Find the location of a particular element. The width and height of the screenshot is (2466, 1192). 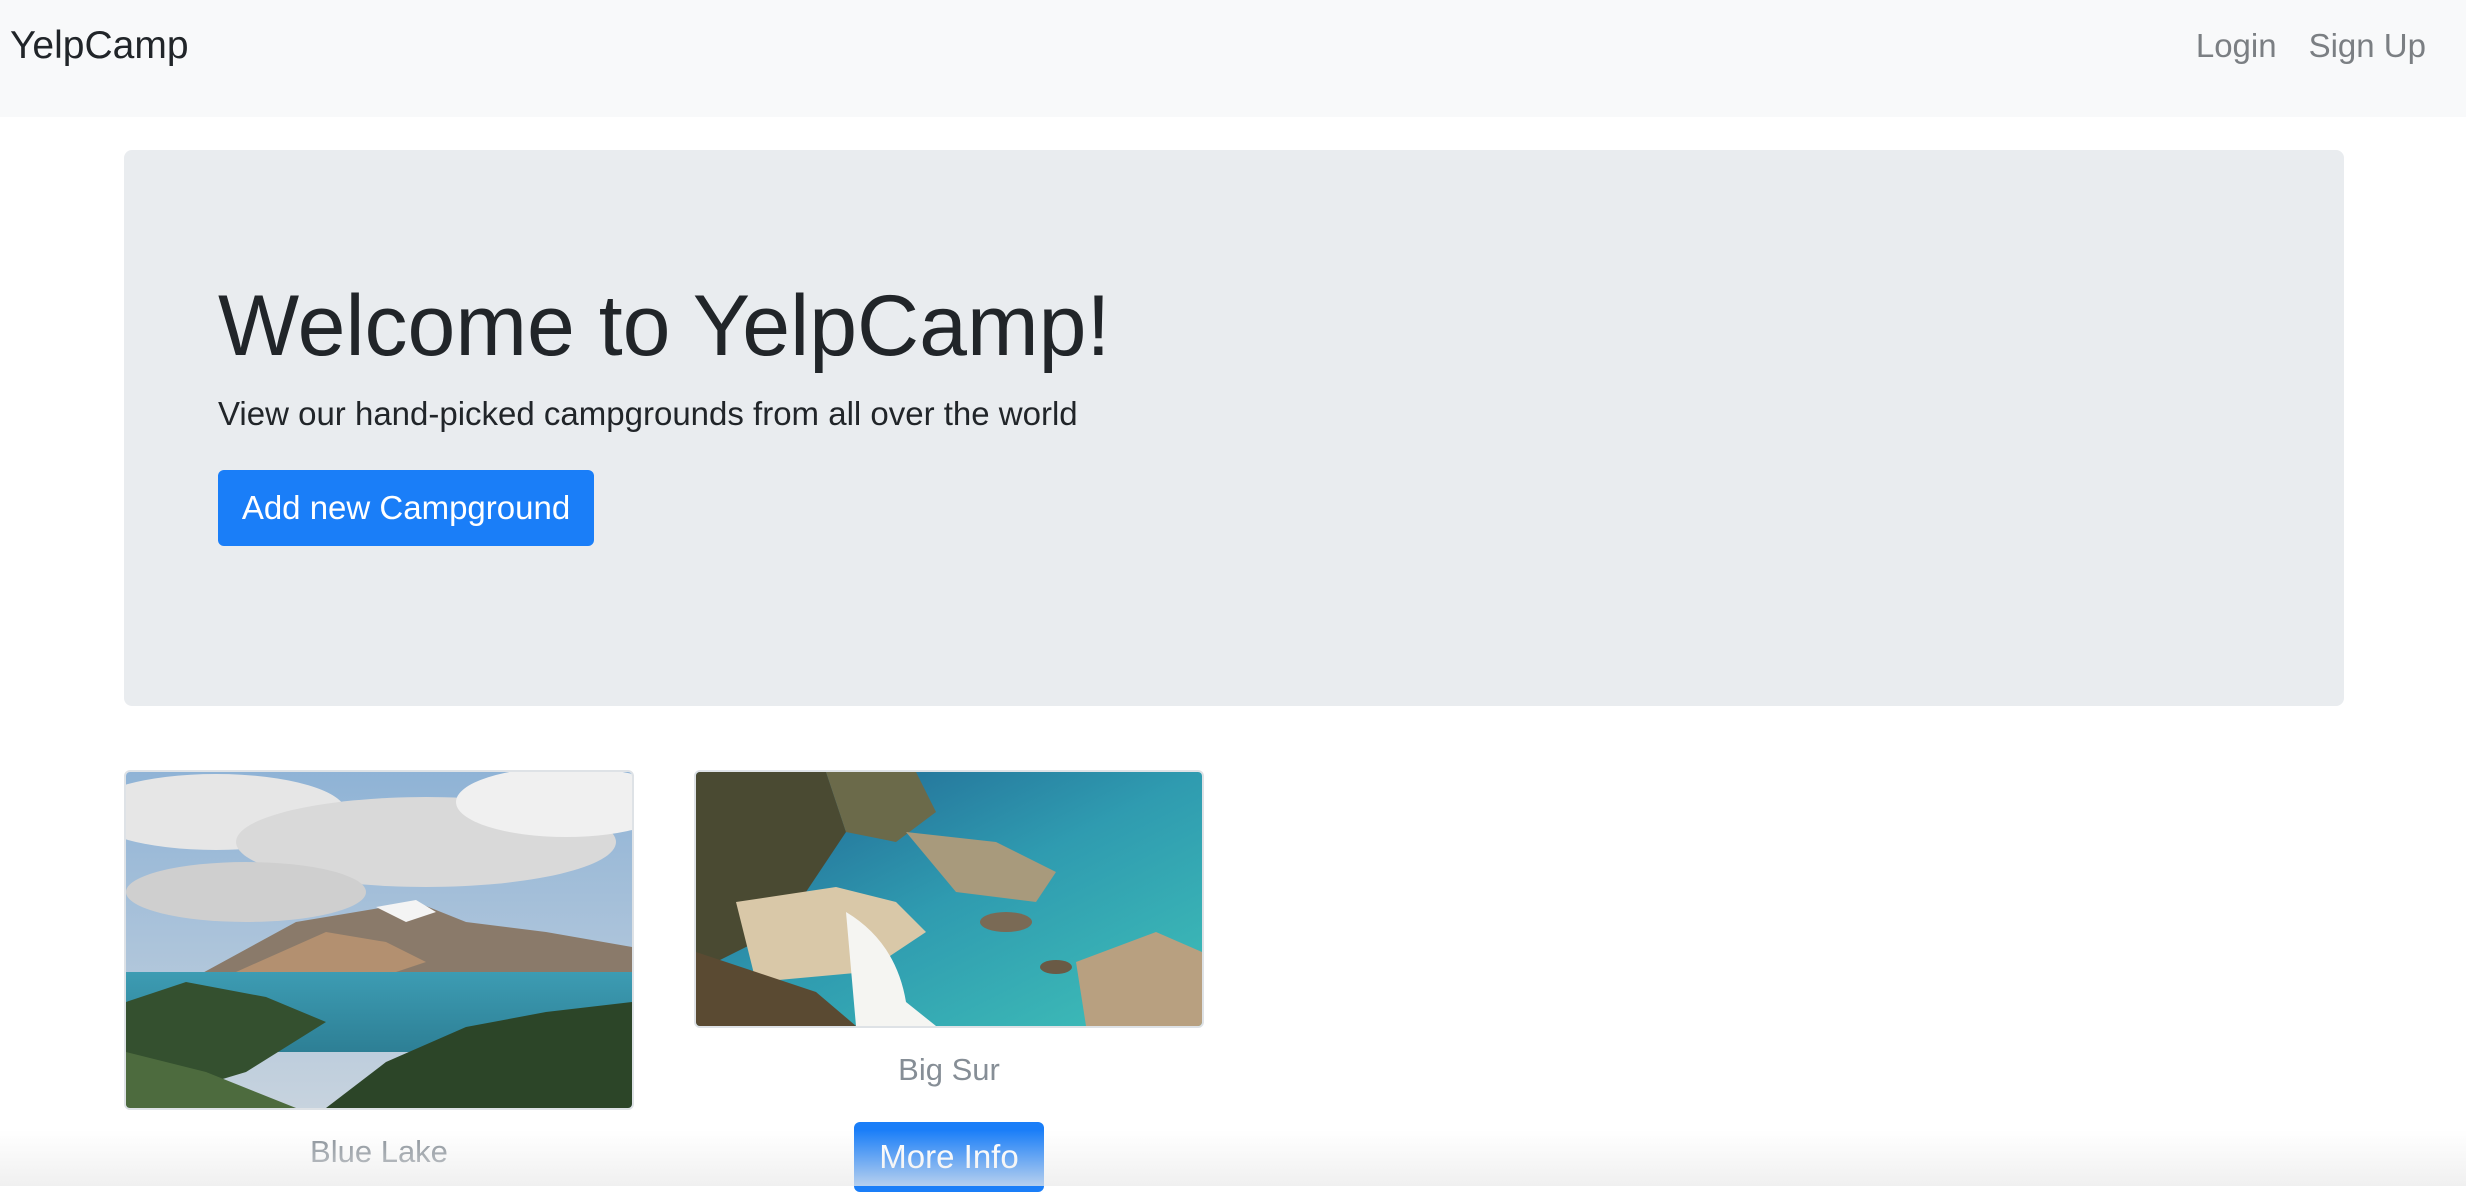

campground-card-blue-lake: Blue Lake is located at coordinates (379, 971).